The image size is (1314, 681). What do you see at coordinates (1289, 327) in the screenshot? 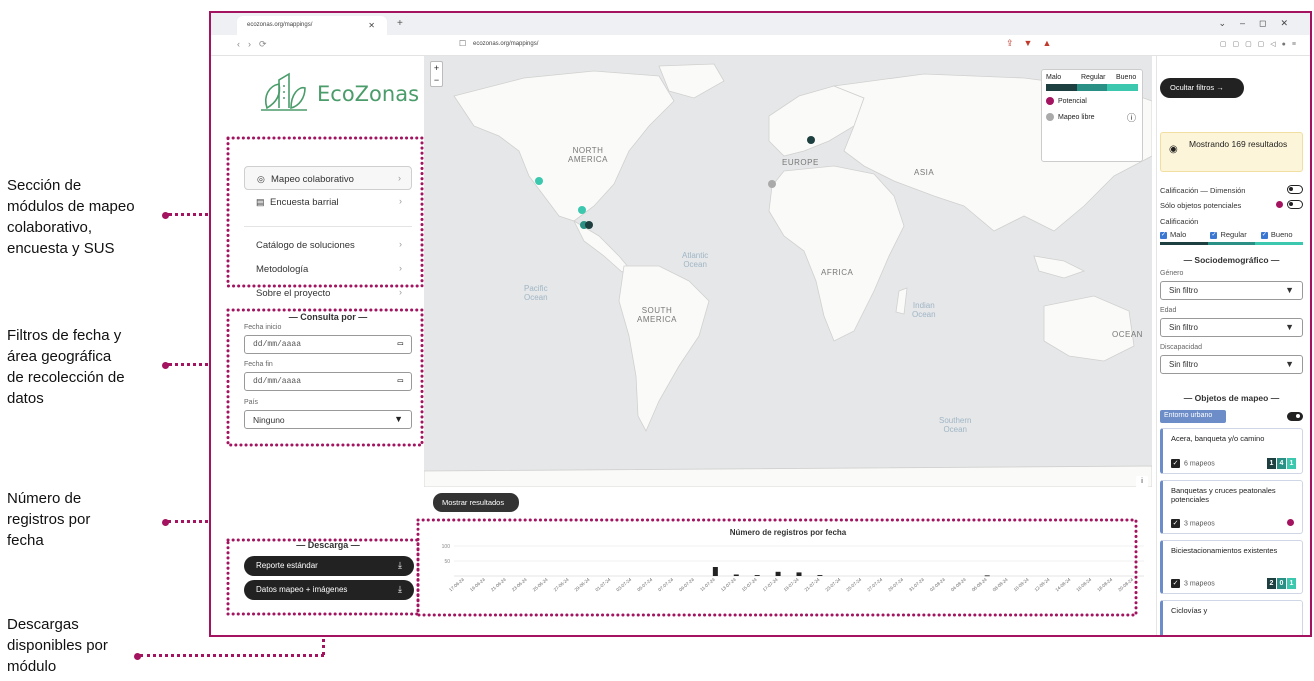
I see `caret-down-icon: ▼` at bounding box center [1289, 327].